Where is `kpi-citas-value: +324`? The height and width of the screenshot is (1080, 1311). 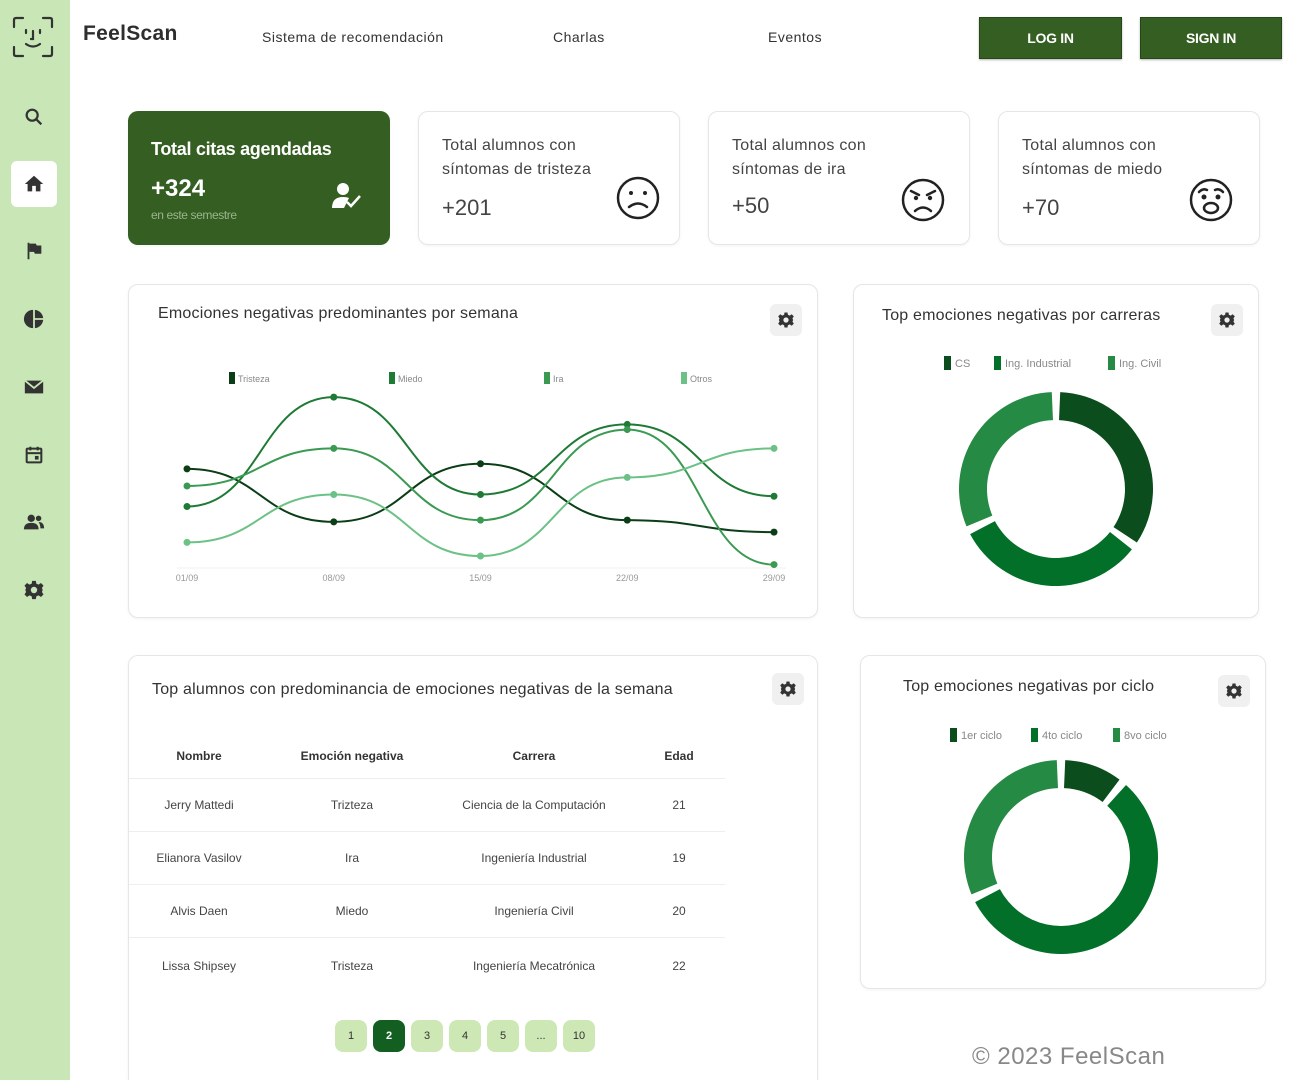
kpi-citas-value: +324 is located at coordinates (178, 188).